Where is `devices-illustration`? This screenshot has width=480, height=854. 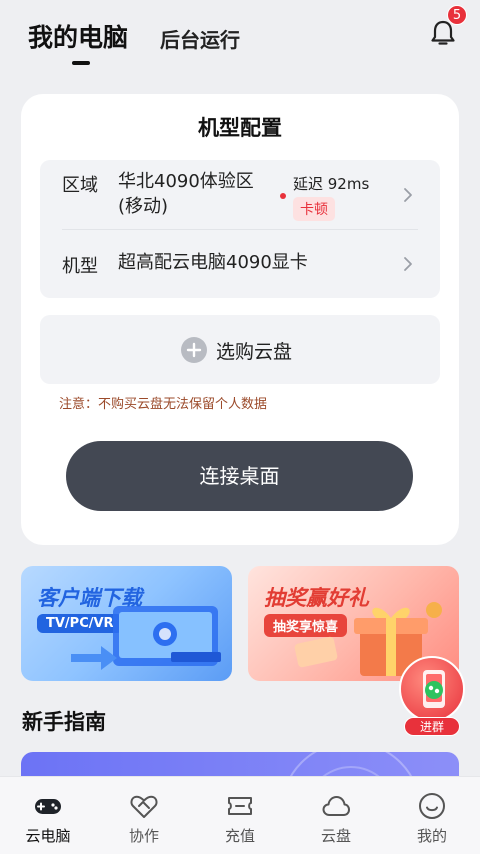 devices-illustration is located at coordinates (146, 638).